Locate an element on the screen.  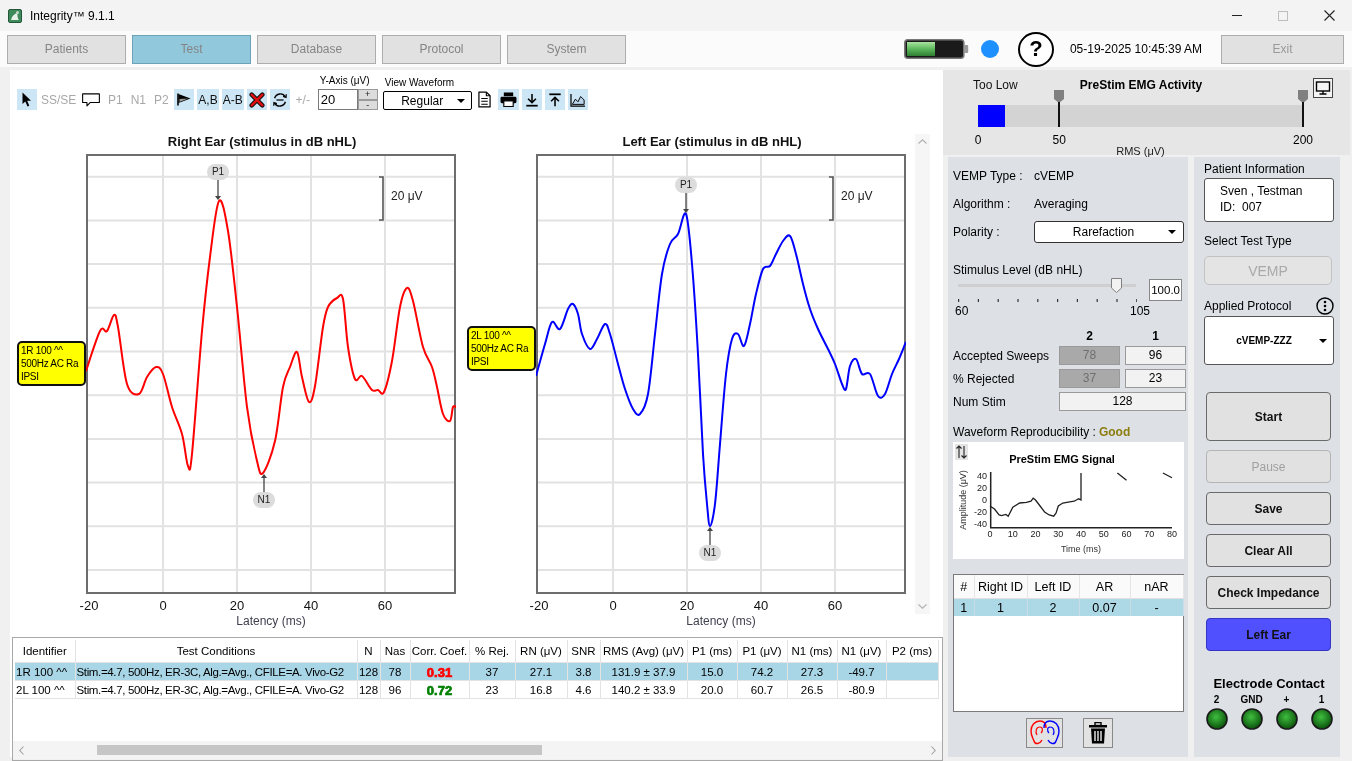
value-field: 96 is located at coordinates (1155, 355).